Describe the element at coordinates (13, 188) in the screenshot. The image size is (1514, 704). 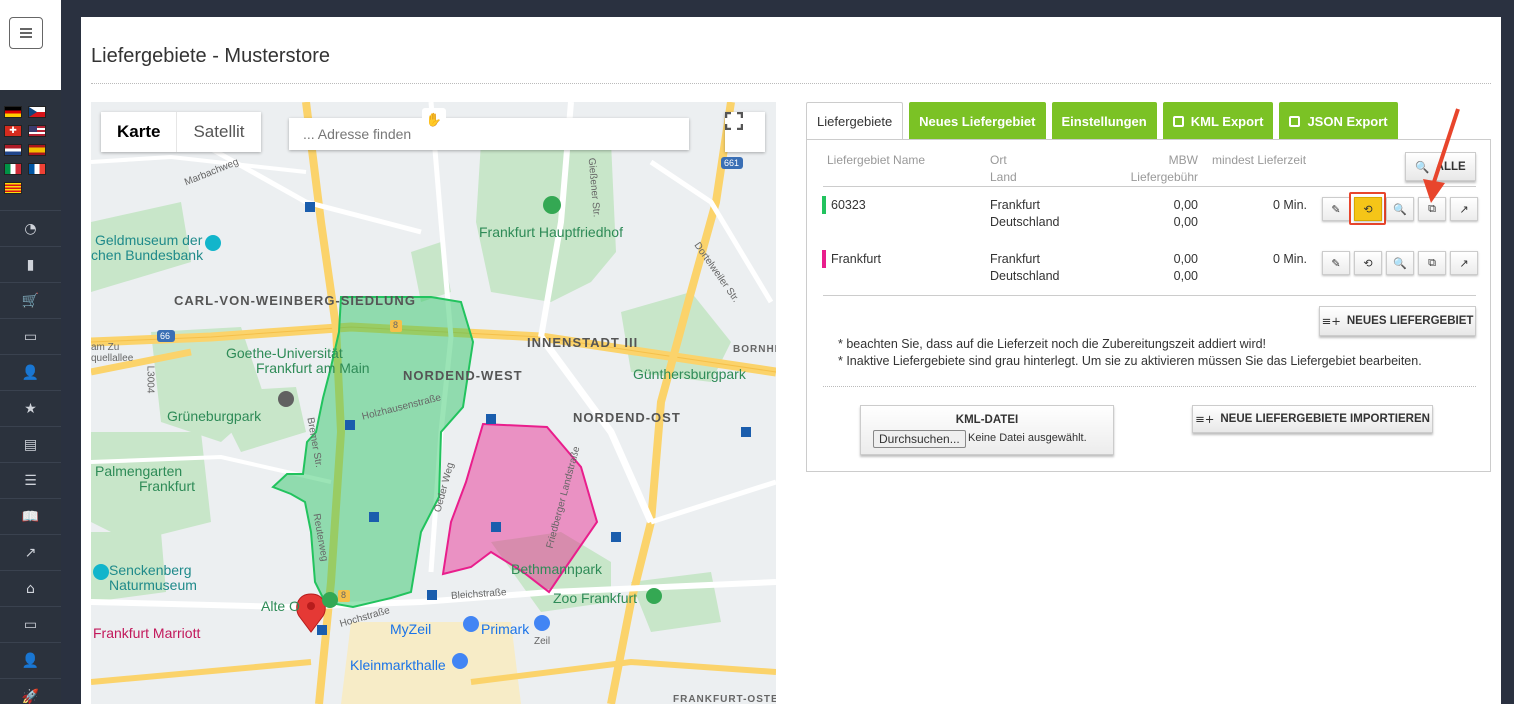
I see `catalonia-flag` at that location.